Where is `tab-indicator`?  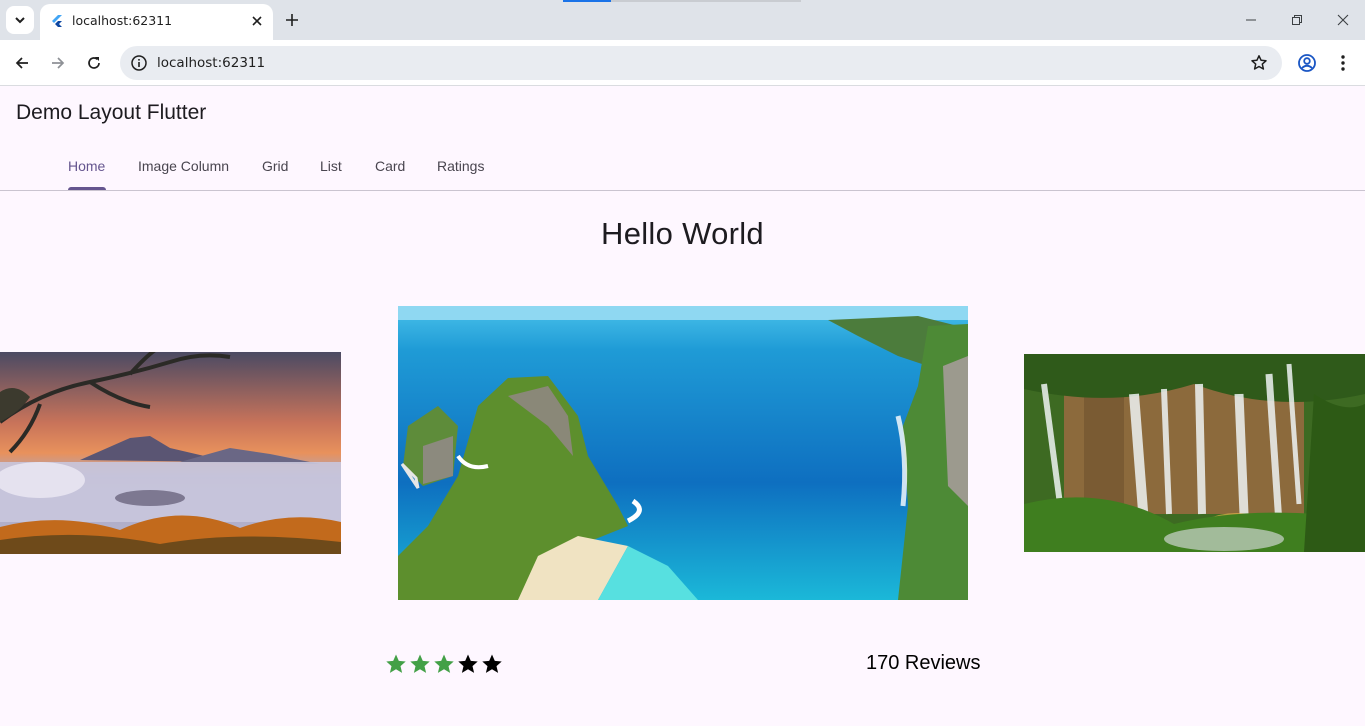
tab-indicator is located at coordinates (87, 188).